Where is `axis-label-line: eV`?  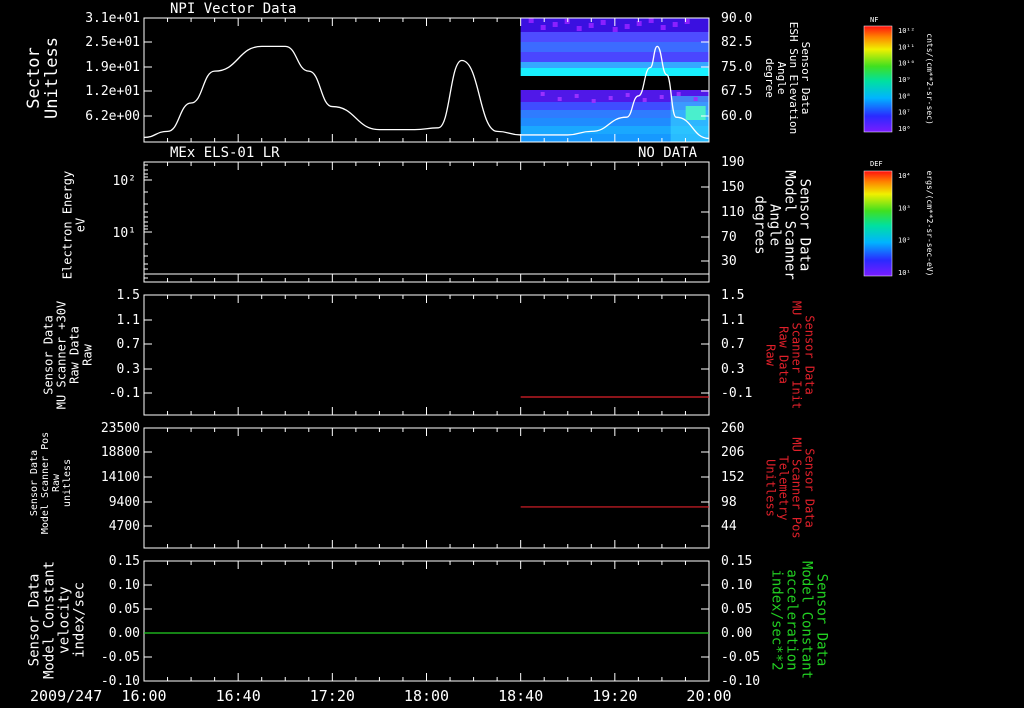 axis-label-line: eV is located at coordinates (81, 225).